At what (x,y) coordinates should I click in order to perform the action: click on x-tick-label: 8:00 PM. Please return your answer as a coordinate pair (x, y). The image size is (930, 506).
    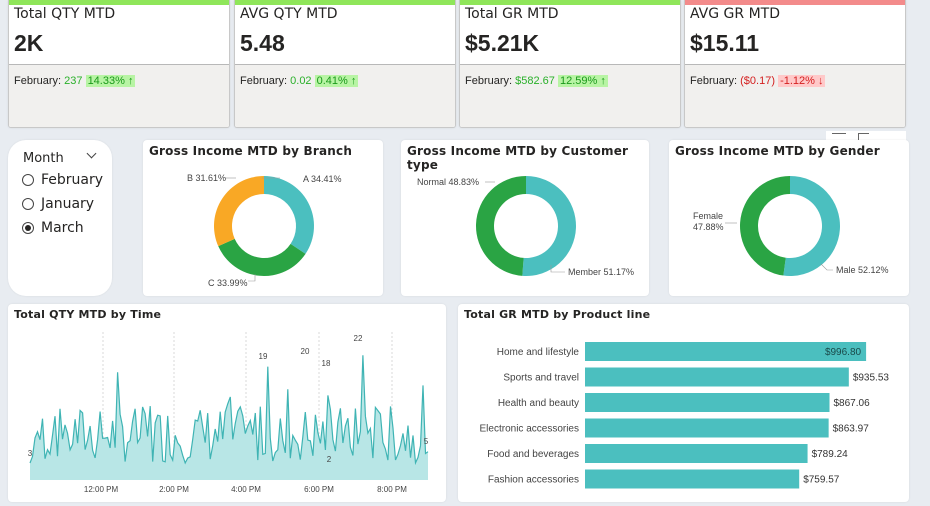
    Looking at the image, I should click on (392, 489).